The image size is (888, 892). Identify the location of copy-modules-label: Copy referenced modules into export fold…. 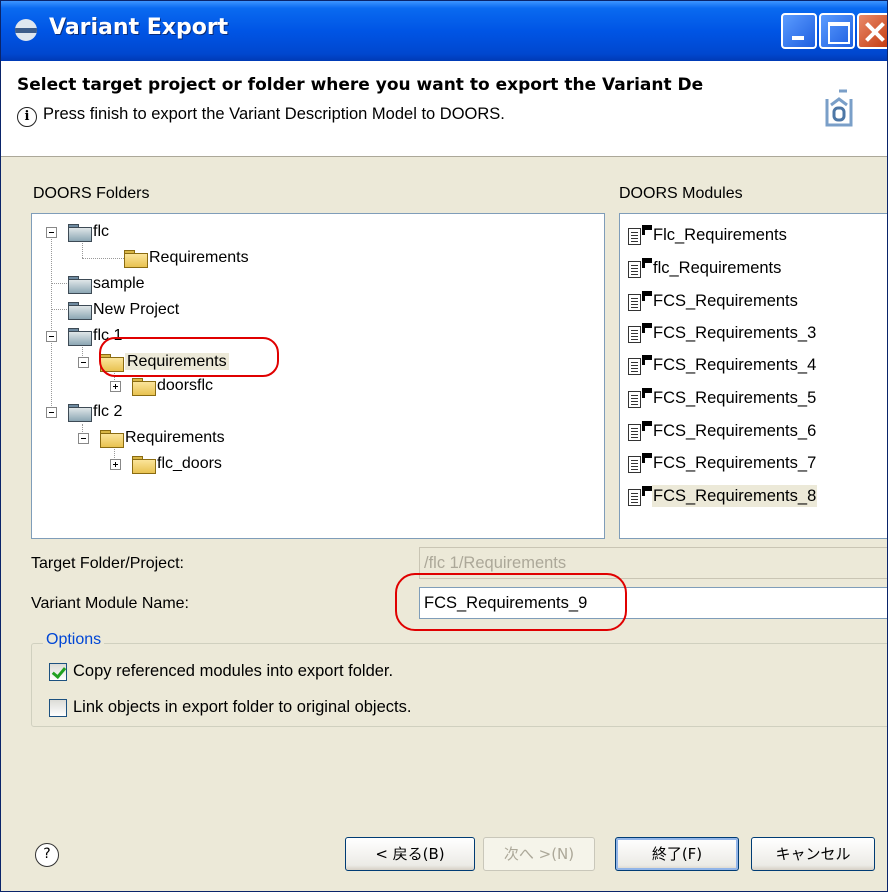
(233, 671).